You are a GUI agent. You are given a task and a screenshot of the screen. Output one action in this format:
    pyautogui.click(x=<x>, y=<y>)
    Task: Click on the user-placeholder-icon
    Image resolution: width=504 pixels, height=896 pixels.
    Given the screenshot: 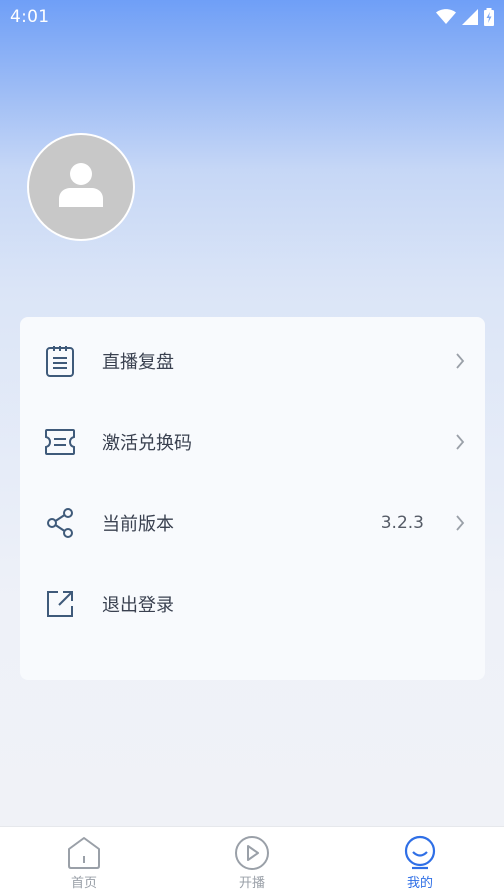 What is the action you would take?
    pyautogui.click(x=81, y=187)
    